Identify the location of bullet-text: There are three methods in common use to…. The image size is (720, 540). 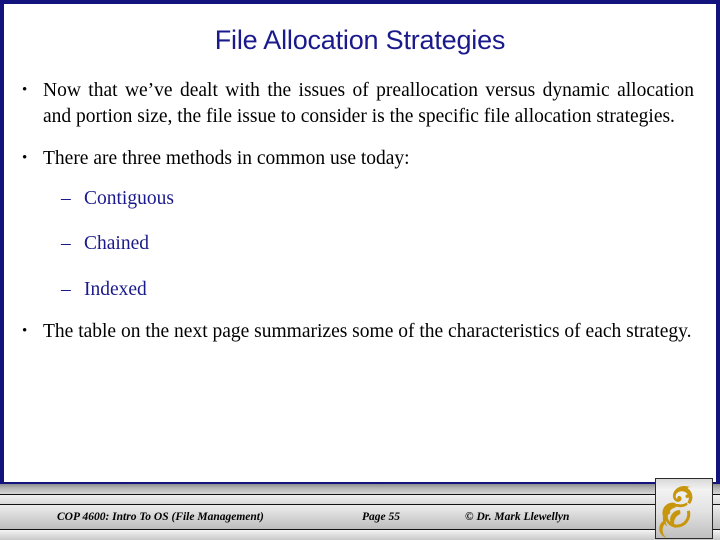
(226, 158).